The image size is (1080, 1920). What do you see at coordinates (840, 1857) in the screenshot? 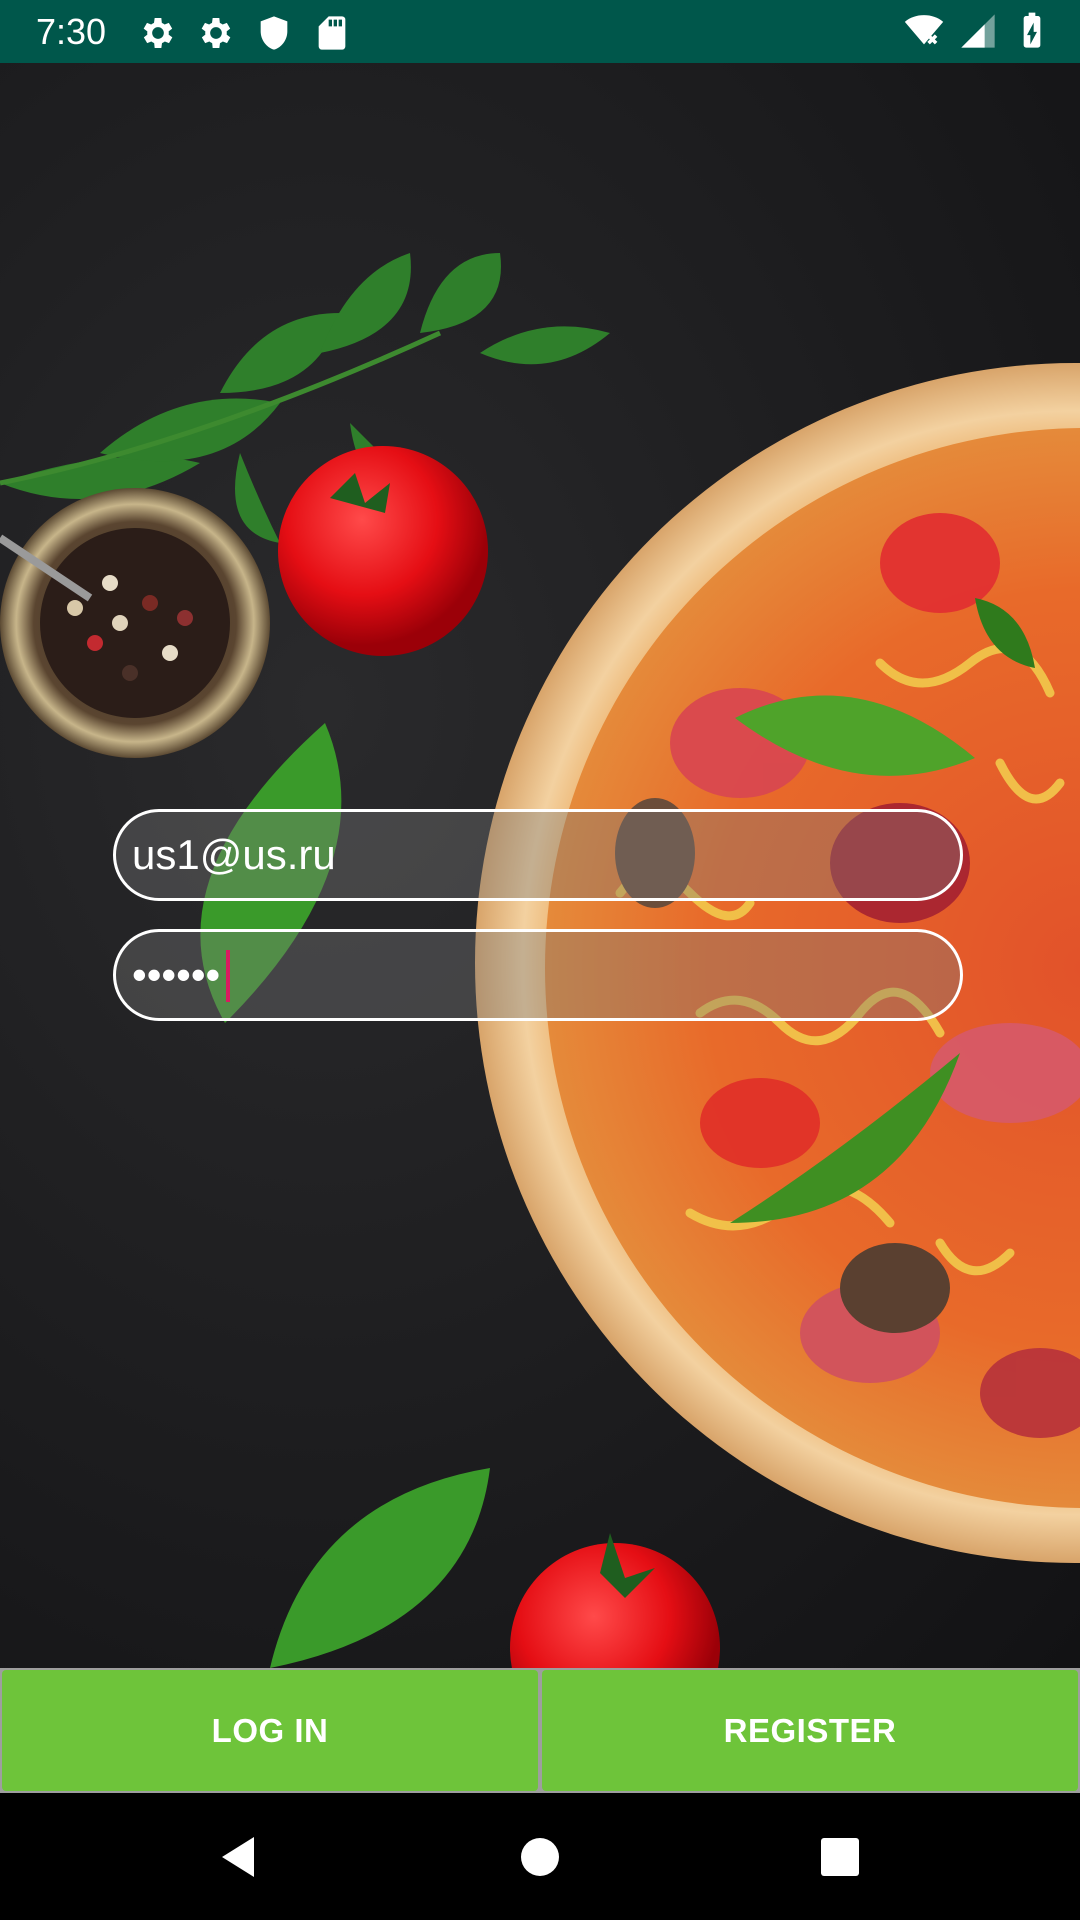
I see `recents-icon` at bounding box center [840, 1857].